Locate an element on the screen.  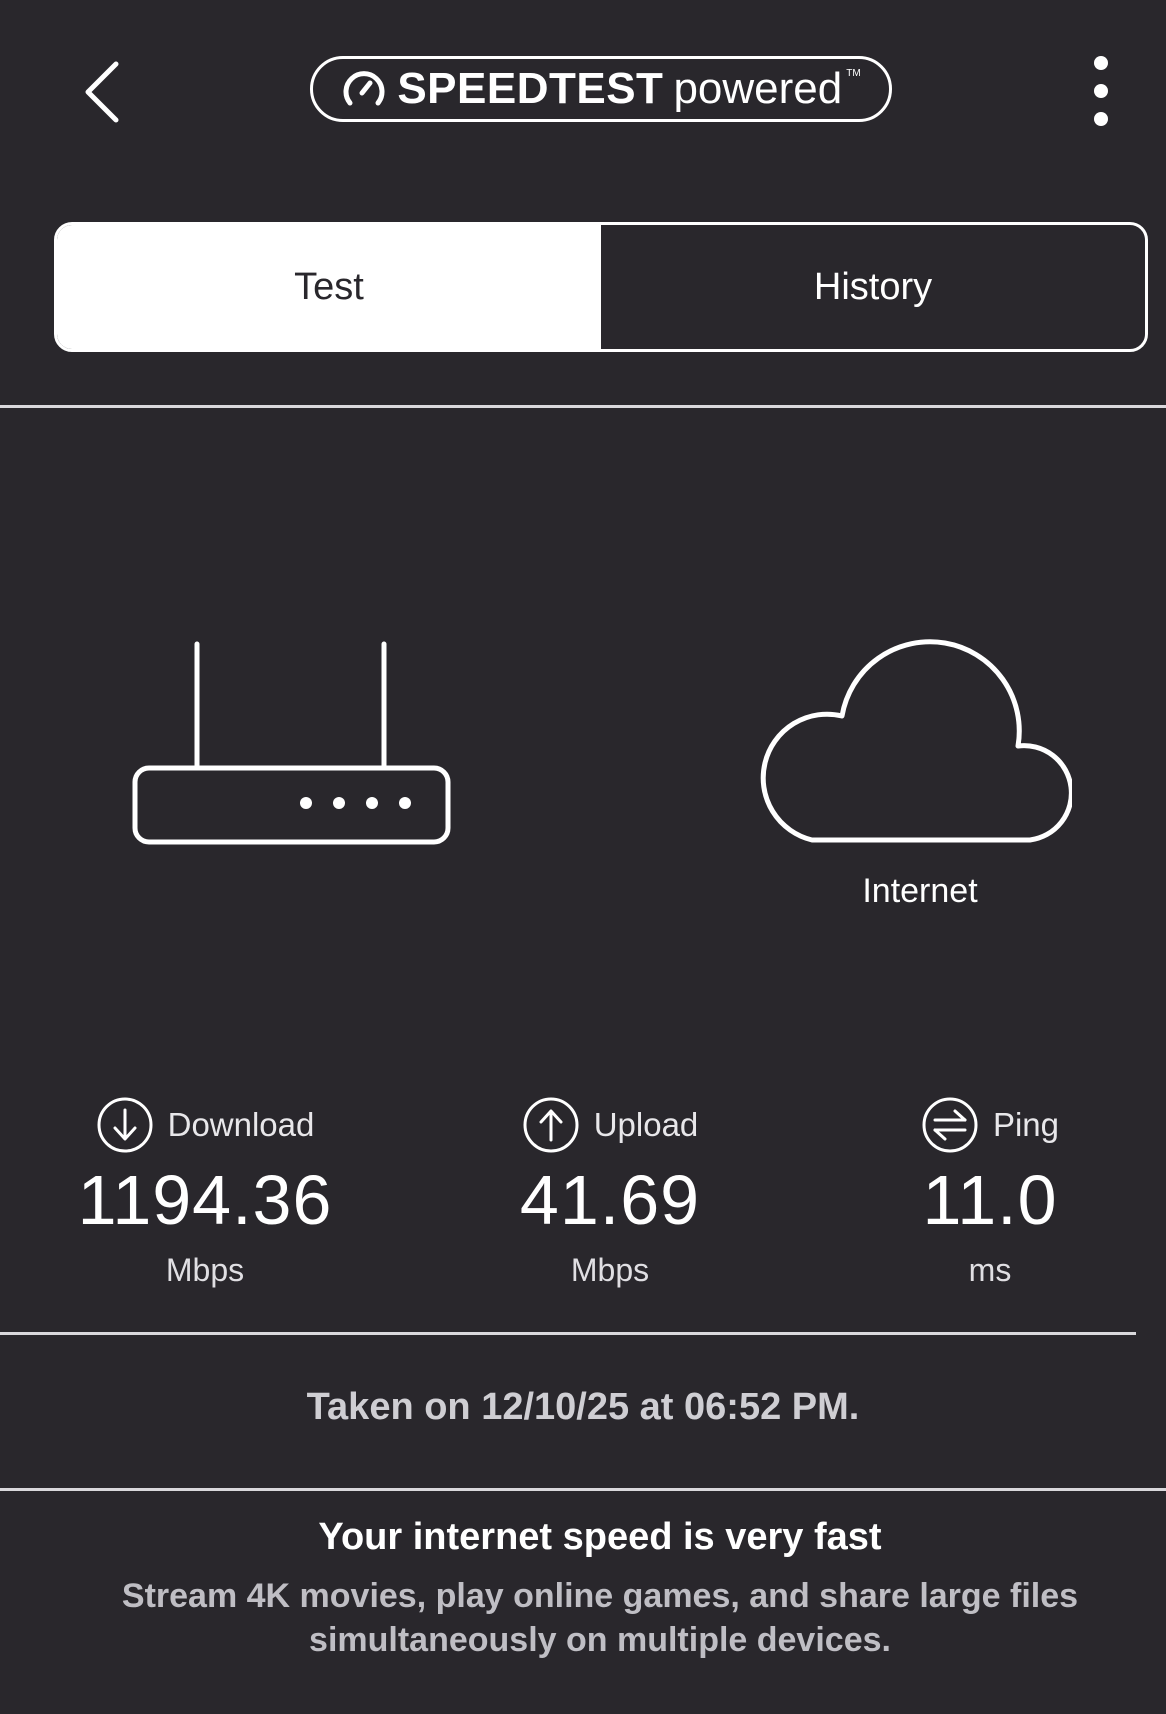
speedtest-logo: SPEEDTEST powered TM is located at coordinates (601, 89).